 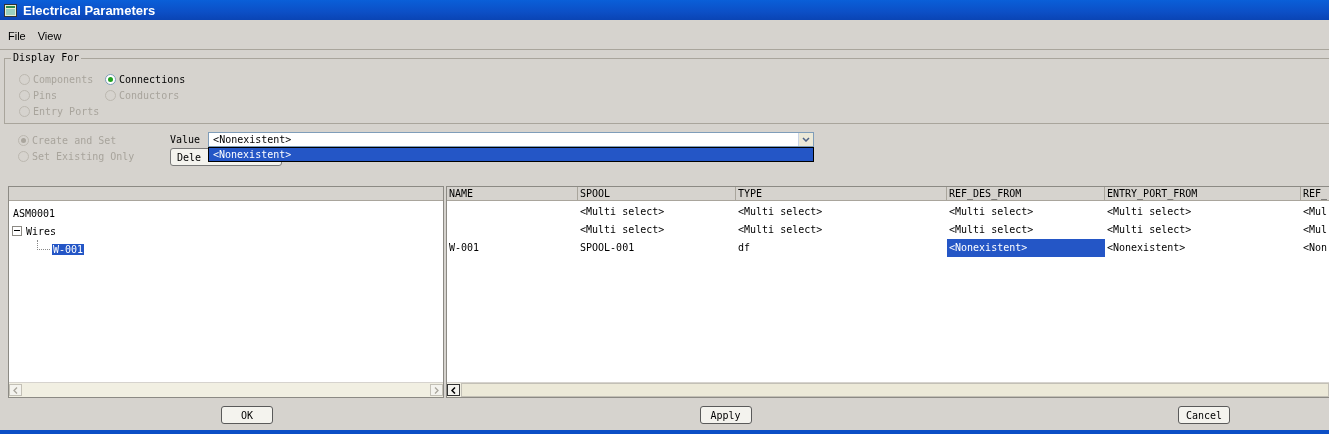 What do you see at coordinates (152, 79) in the screenshot?
I see `radio-label: Connections` at bounding box center [152, 79].